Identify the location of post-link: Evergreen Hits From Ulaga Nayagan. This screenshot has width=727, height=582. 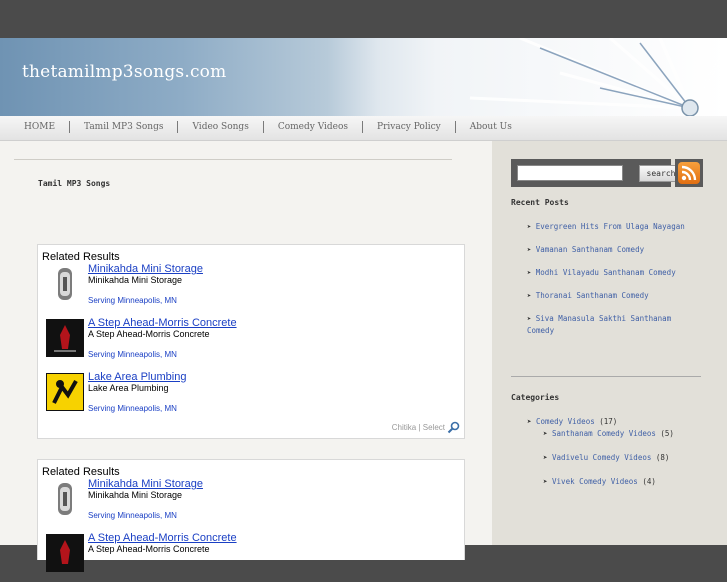
(610, 226).